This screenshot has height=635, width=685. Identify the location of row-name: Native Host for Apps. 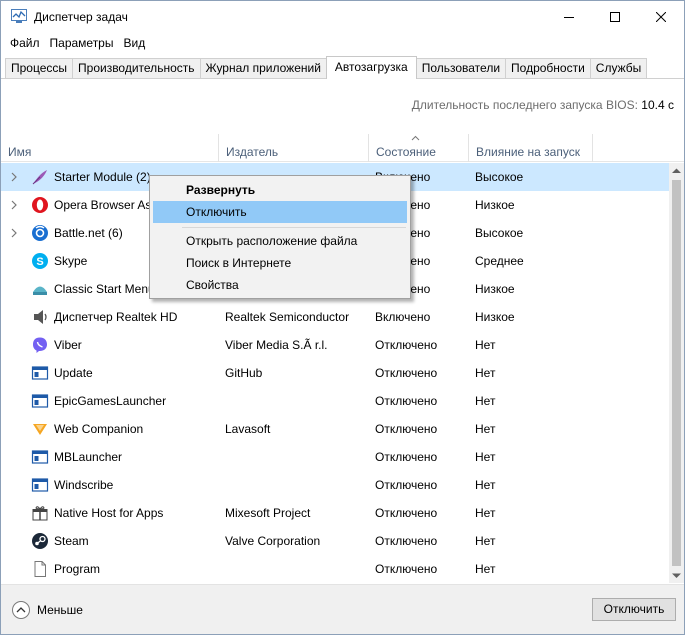
(109, 513).